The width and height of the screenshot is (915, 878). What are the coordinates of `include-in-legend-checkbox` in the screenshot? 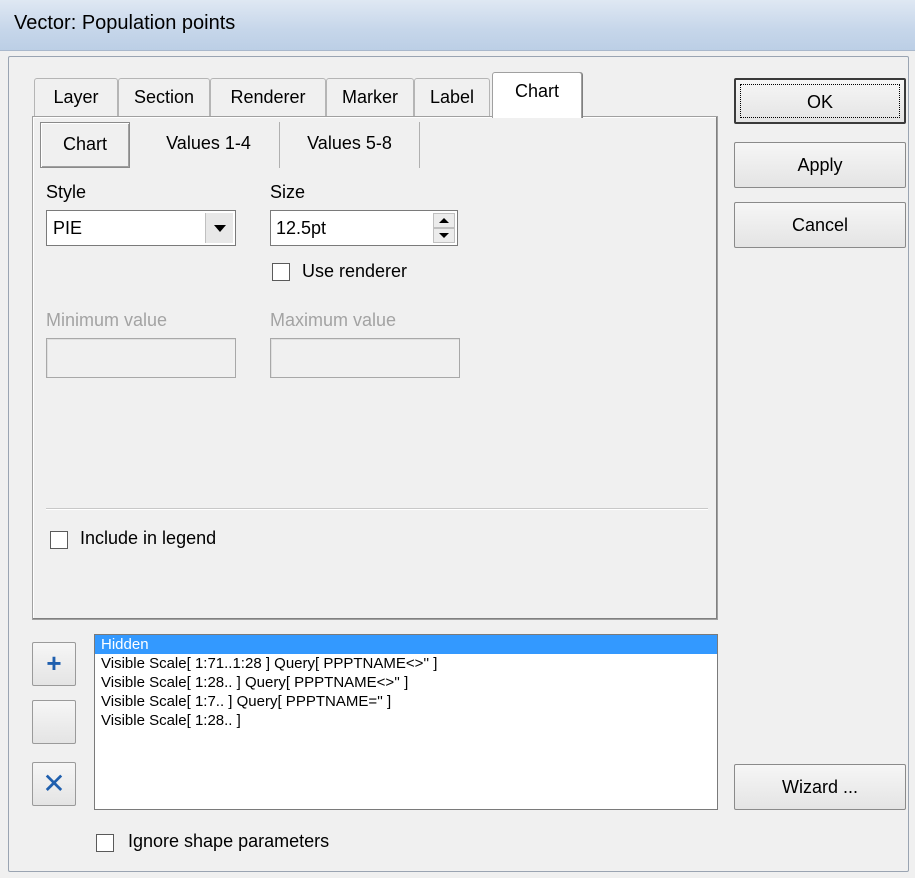 It's located at (59, 540).